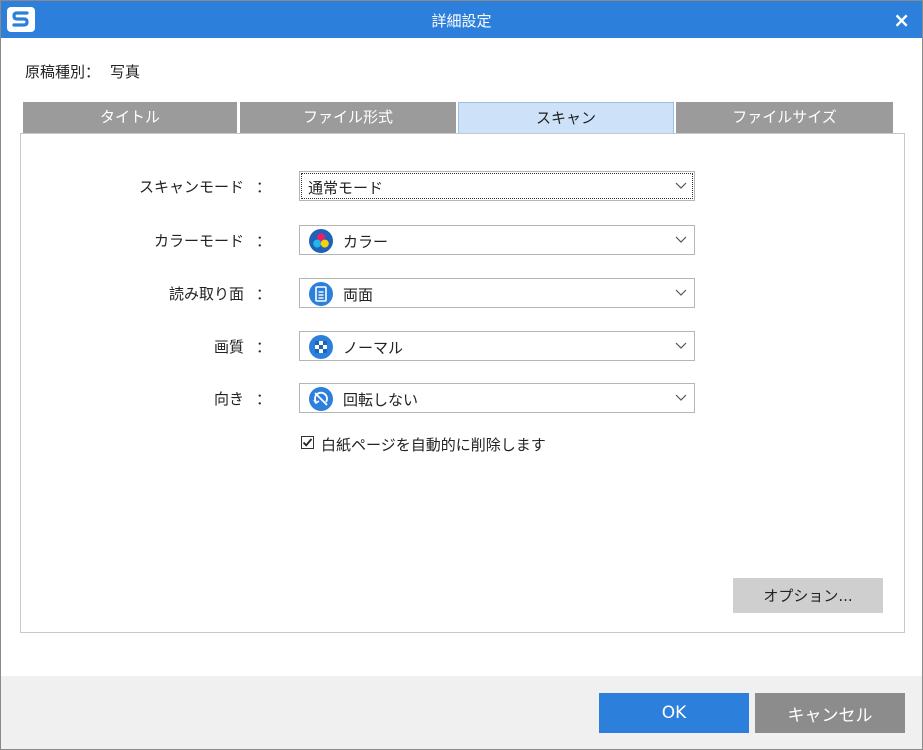 The width and height of the screenshot is (923, 750). I want to click on color-circles-icon, so click(321, 241).